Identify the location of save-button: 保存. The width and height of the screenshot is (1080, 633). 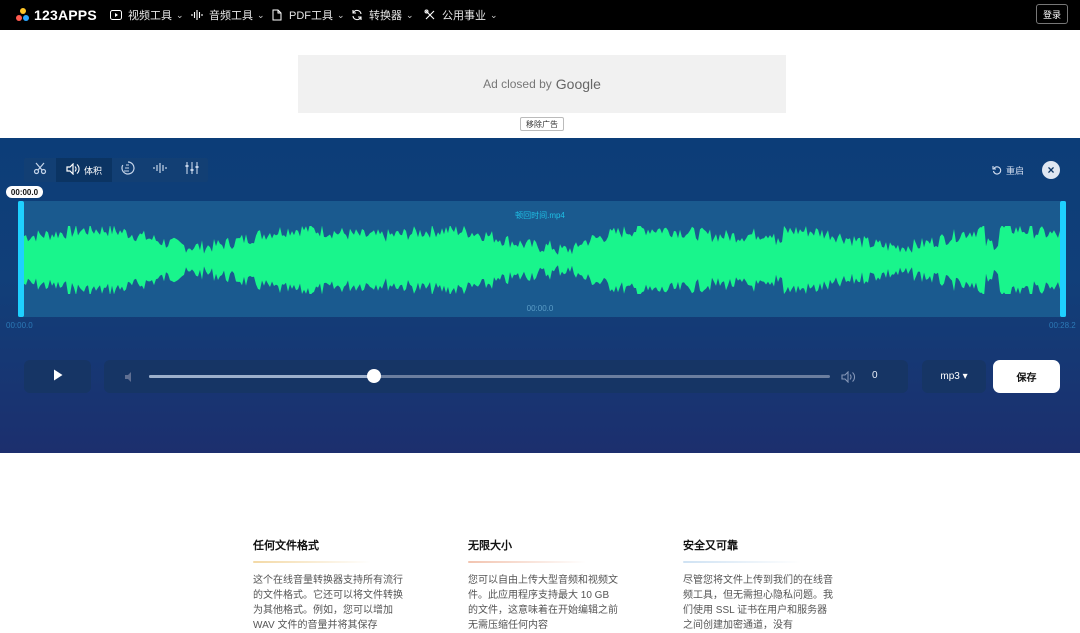
(1026, 376).